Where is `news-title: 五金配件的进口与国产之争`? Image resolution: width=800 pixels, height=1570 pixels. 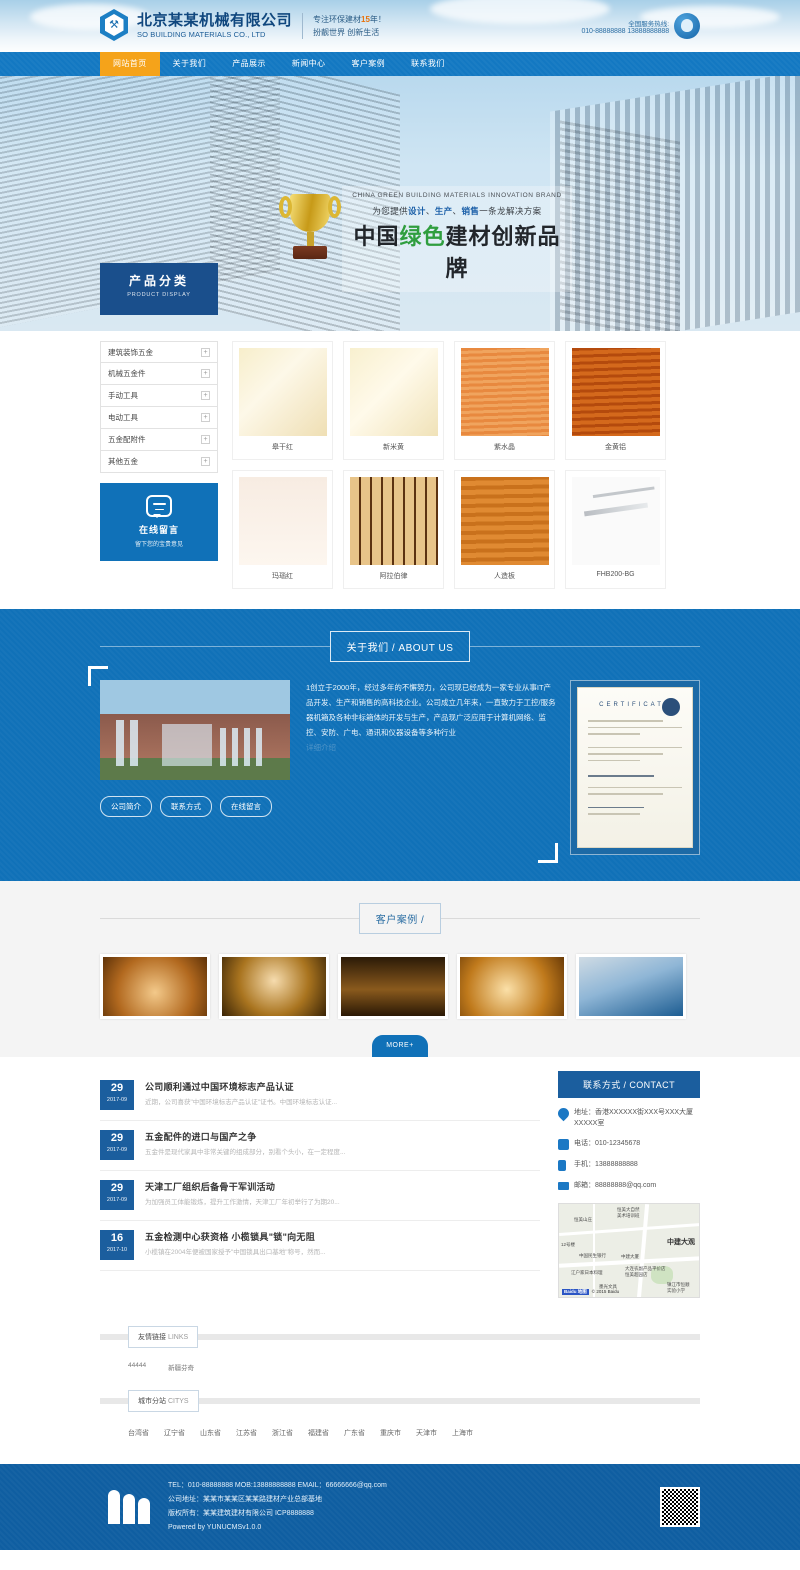
news-title: 五金配件的进口与国产之争 is located at coordinates (245, 1136).